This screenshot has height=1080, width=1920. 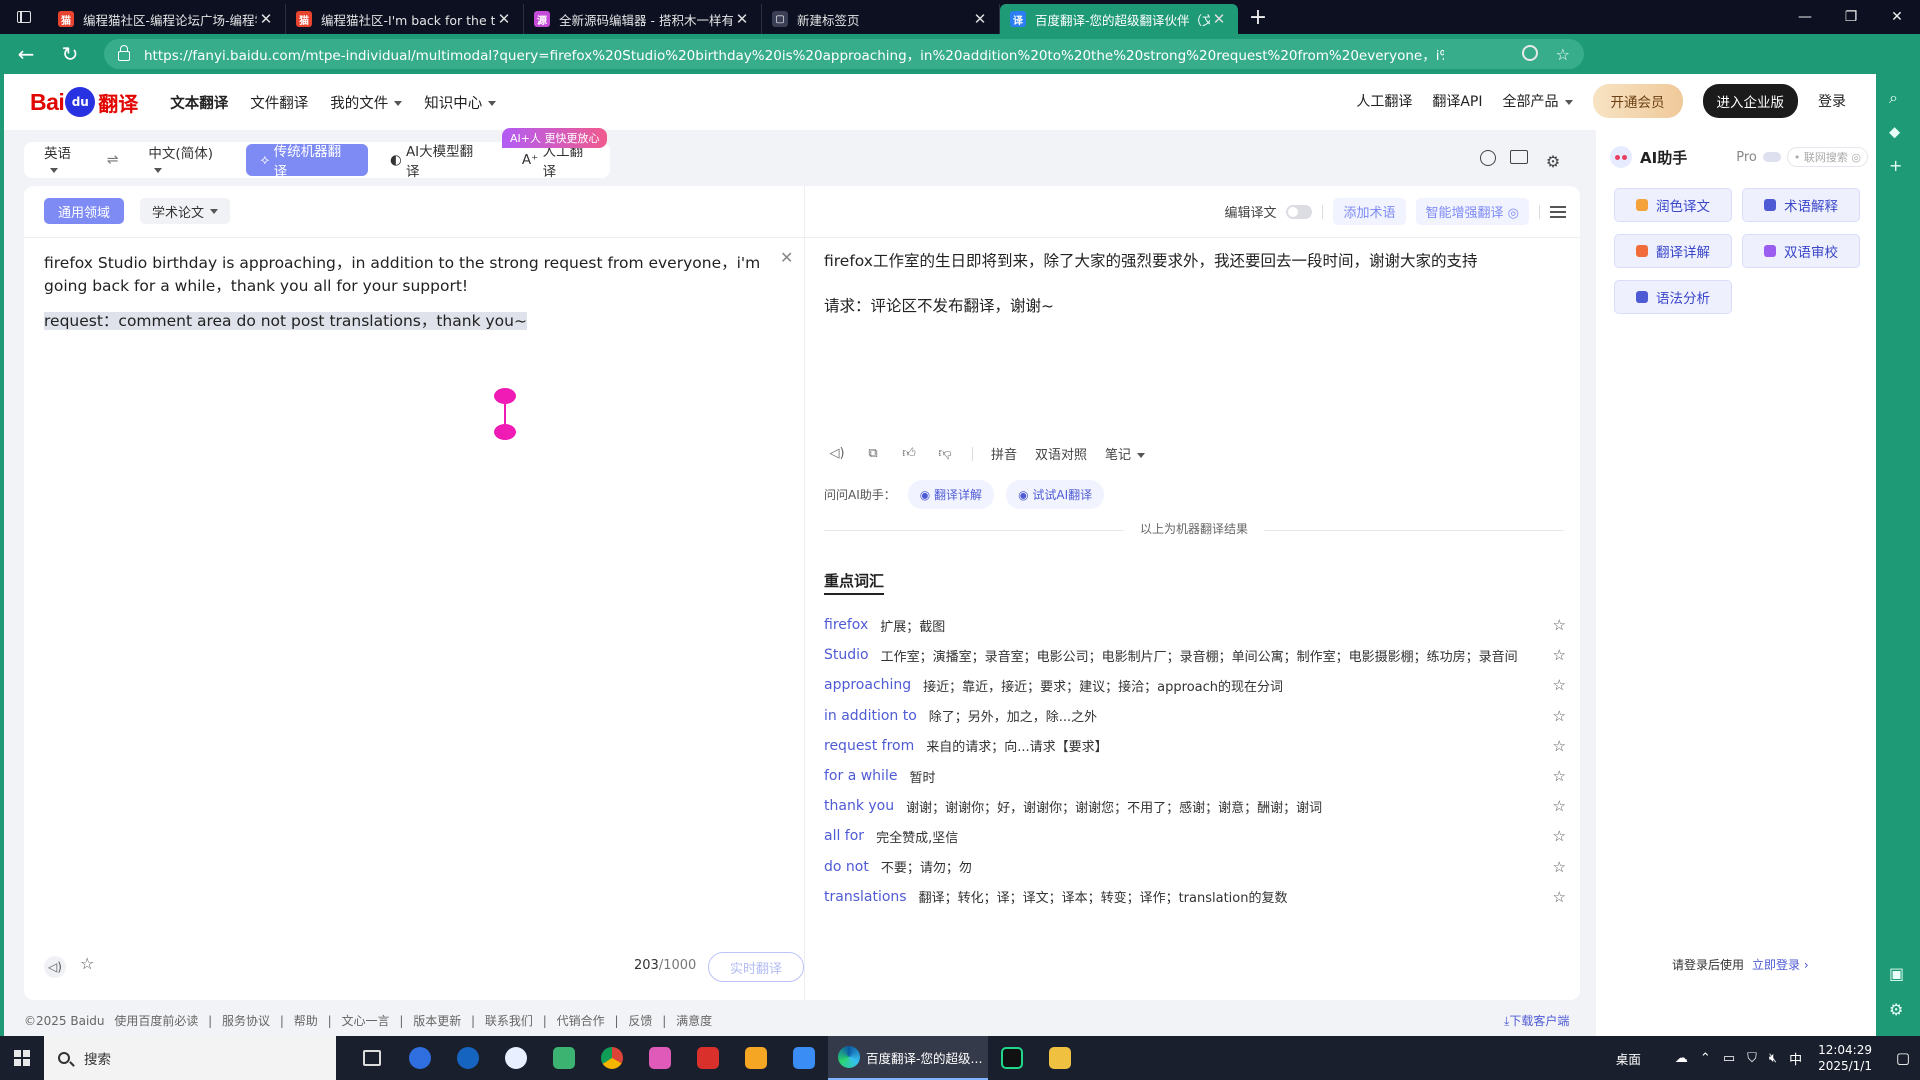 I want to click on realtime-translate-button: 实时翻译, so click(x=756, y=967).